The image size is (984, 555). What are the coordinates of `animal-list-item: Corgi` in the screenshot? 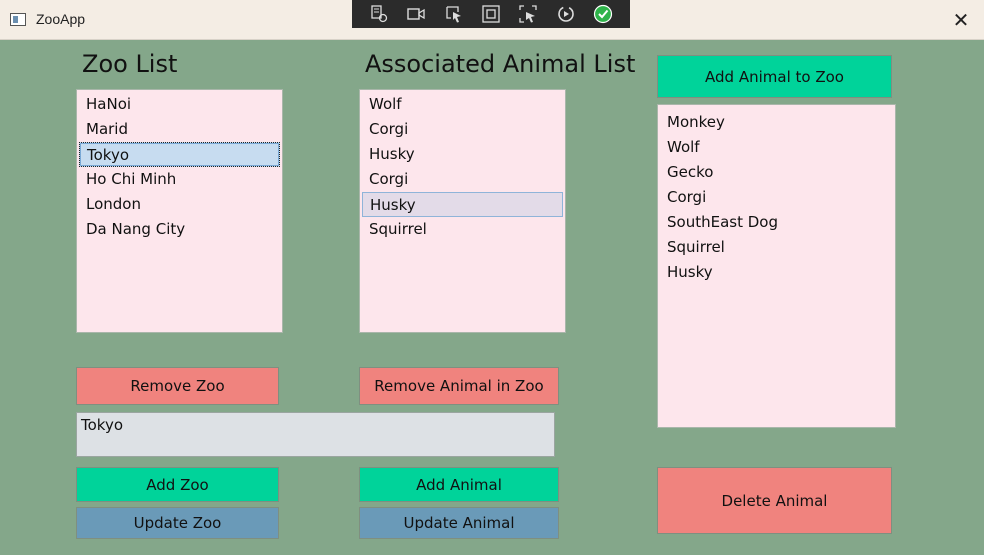 It's located at (776, 197).